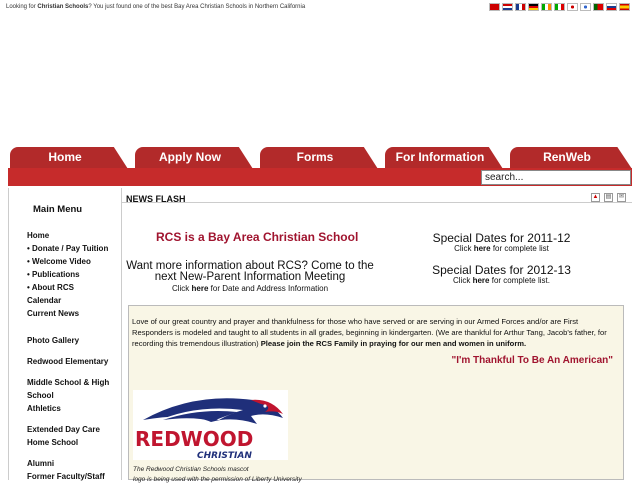 The height and width of the screenshot is (483, 640). Describe the element at coordinates (156, 199) in the screenshot. I see `news-title: NEWS FLASH` at that location.